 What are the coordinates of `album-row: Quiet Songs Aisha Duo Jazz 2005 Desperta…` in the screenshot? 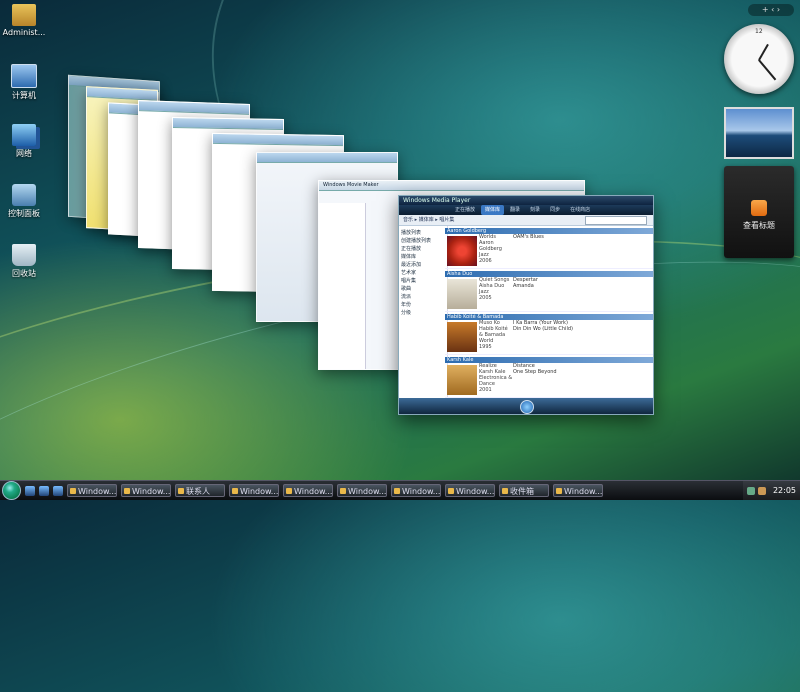 It's located at (549, 294).